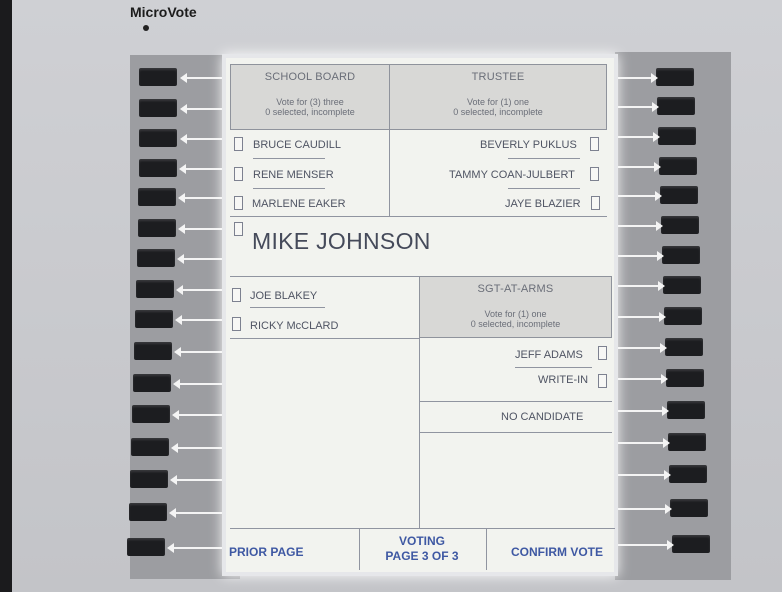 Image resolution: width=782 pixels, height=592 pixels. What do you see at coordinates (266, 552) in the screenshot?
I see `prior-page-button: PRIOR PAGE` at bounding box center [266, 552].